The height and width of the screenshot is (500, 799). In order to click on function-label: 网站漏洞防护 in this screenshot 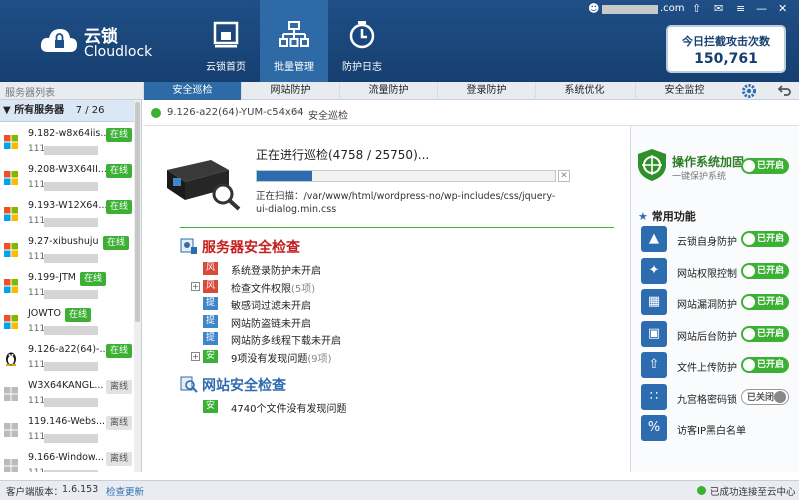, I will do `click(707, 303)`.